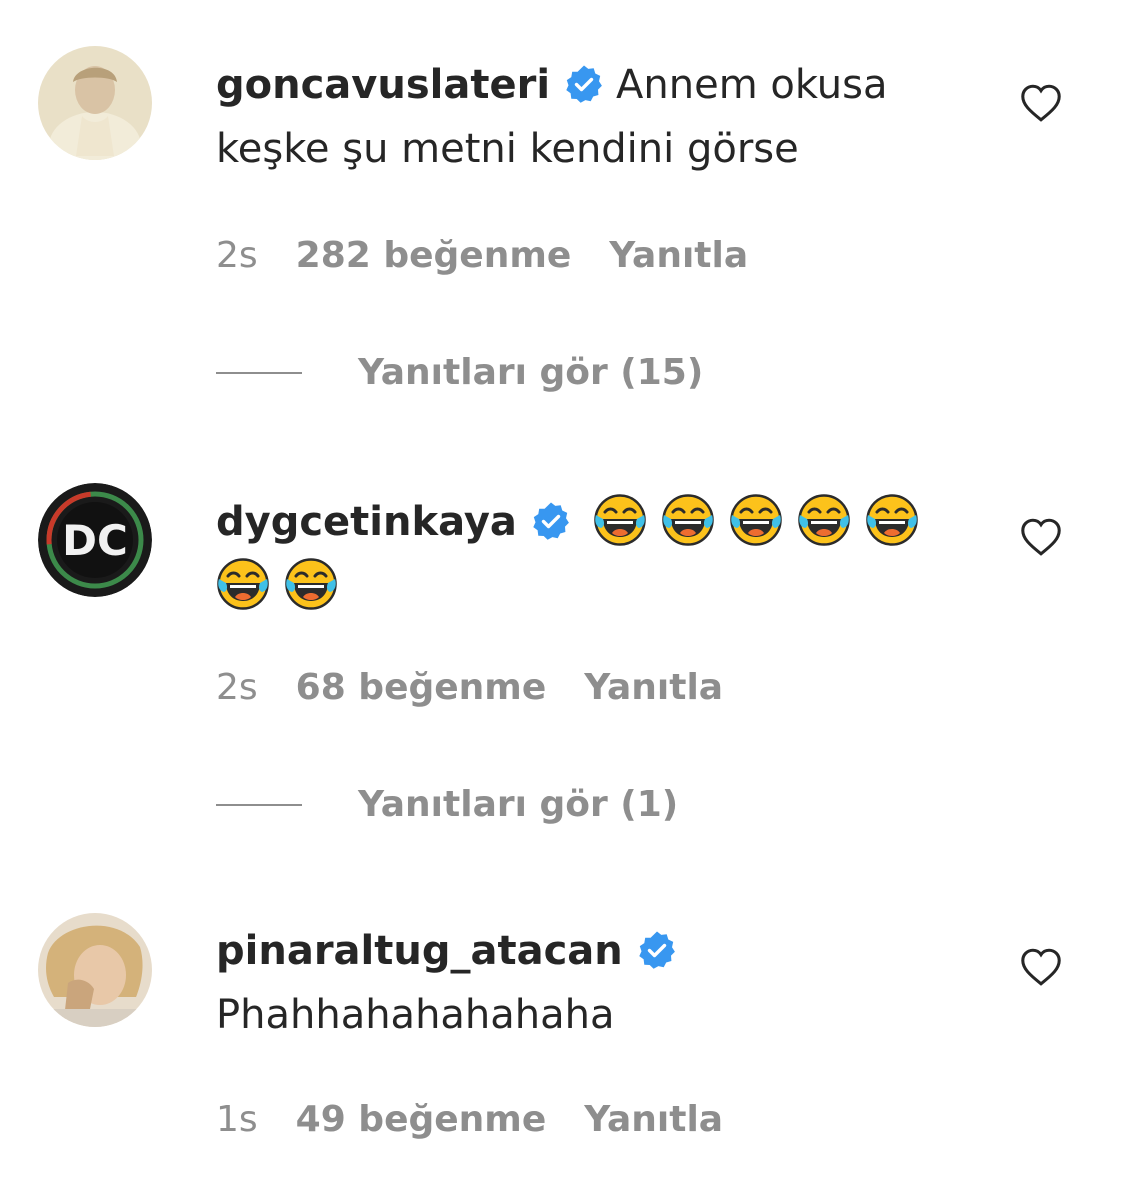 The height and width of the screenshot is (1200, 1136). Describe the element at coordinates (415, 1015) in the screenshot. I see `comment-text: Phahhahahahahaha` at that location.